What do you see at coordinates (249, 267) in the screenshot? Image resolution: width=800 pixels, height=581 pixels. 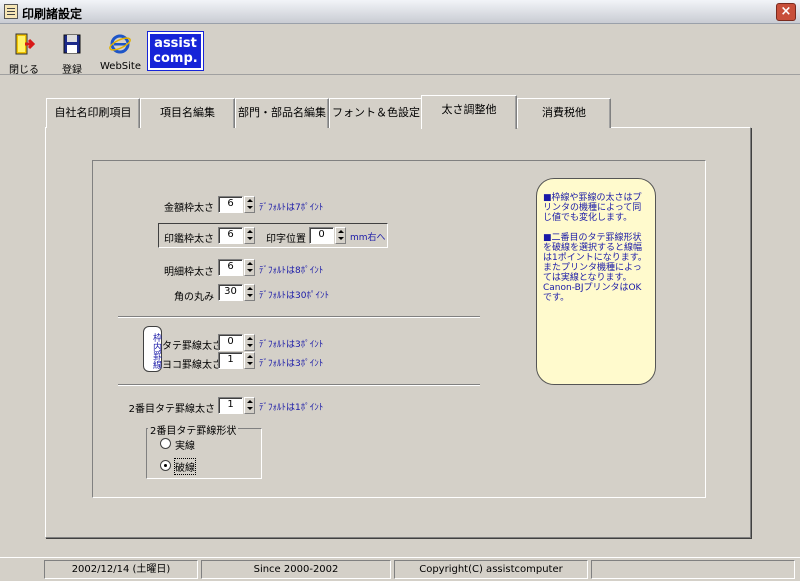 I see `meisai-spinner` at bounding box center [249, 267].